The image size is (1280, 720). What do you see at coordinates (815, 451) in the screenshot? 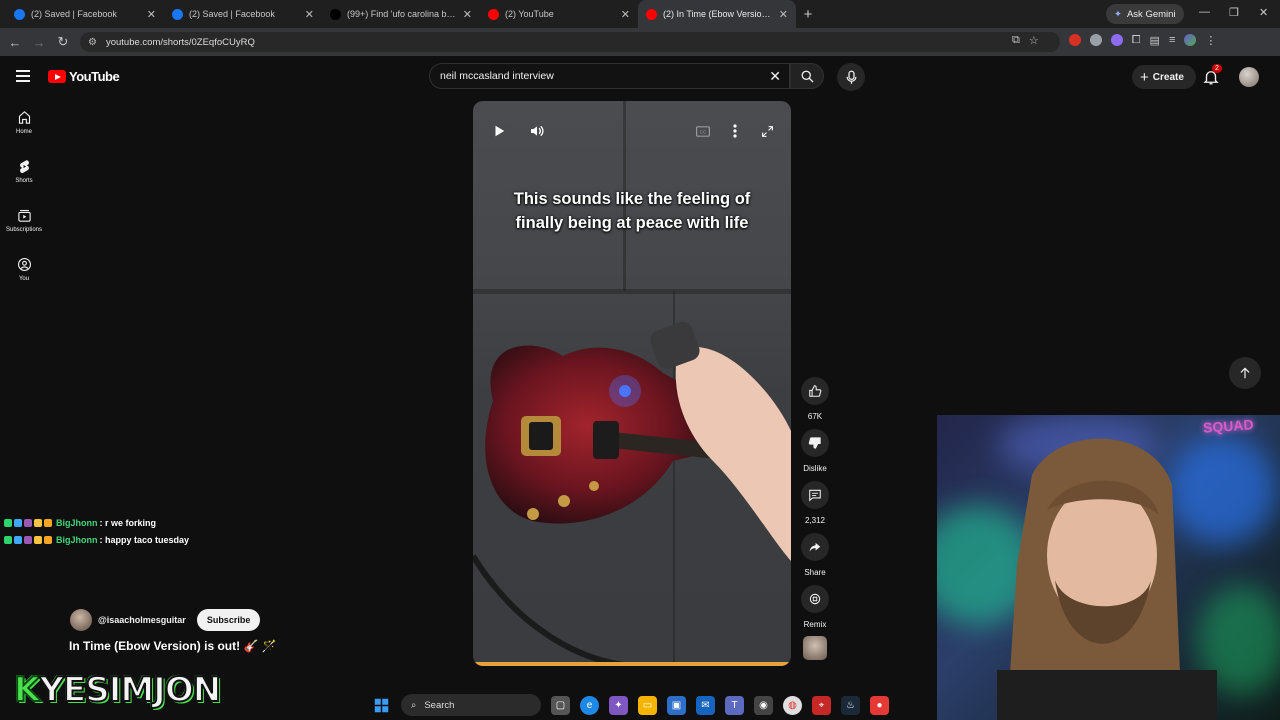
I see `dislike-button: Dislike` at bounding box center [815, 451].